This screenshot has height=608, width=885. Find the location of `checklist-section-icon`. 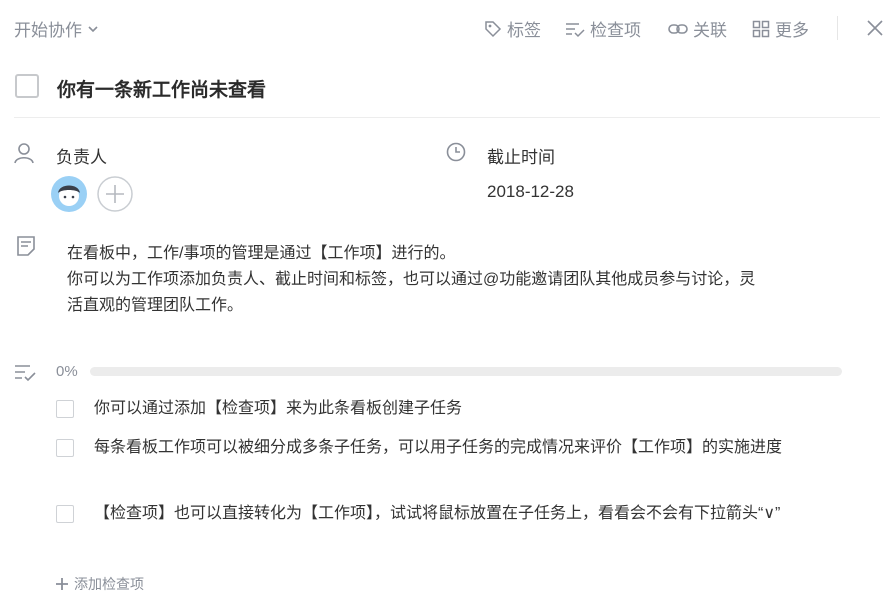

checklist-section-icon is located at coordinates (26, 375).